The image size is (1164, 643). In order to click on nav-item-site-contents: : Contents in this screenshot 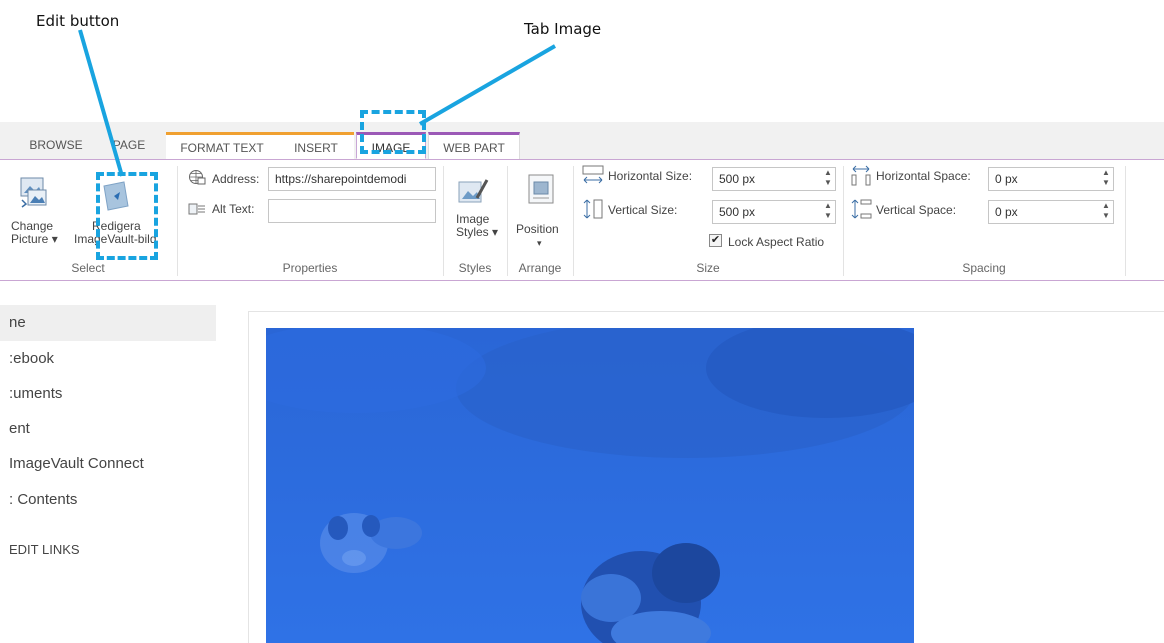, I will do `click(38, 500)`.